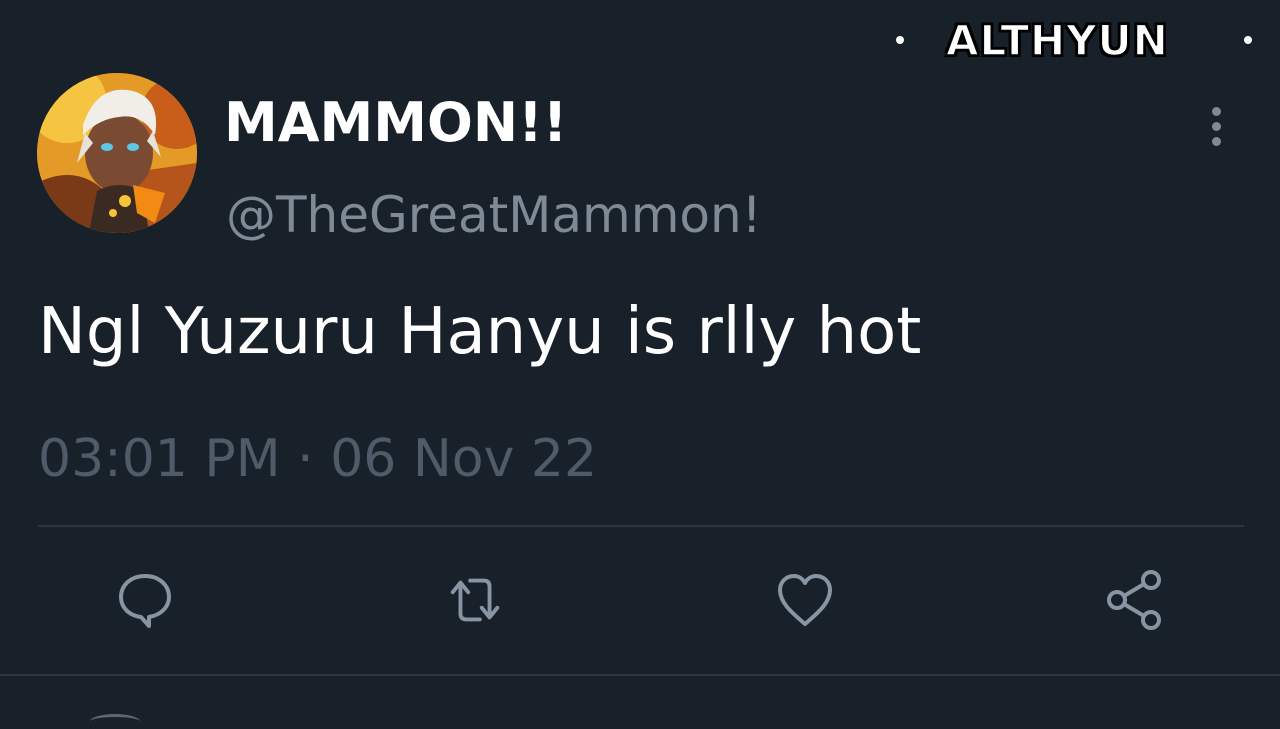  I want to click on retweet-button, so click(475, 600).